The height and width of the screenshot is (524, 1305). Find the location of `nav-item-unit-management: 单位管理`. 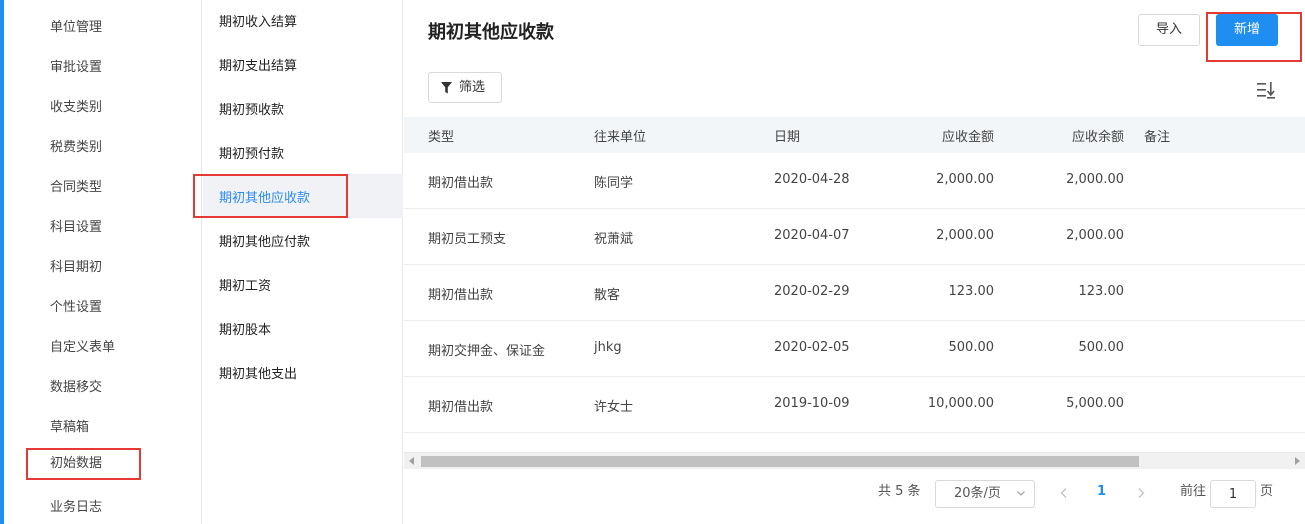

nav-item-unit-management: 单位管理 is located at coordinates (76, 25).